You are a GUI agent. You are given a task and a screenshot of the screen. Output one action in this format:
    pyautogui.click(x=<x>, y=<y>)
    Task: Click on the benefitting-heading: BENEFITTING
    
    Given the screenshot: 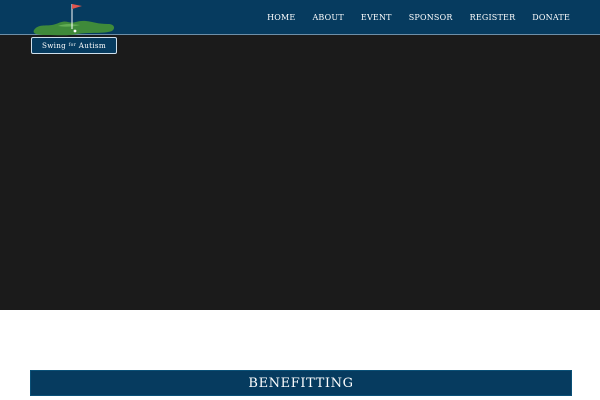 What is the action you would take?
    pyautogui.click(x=301, y=383)
    